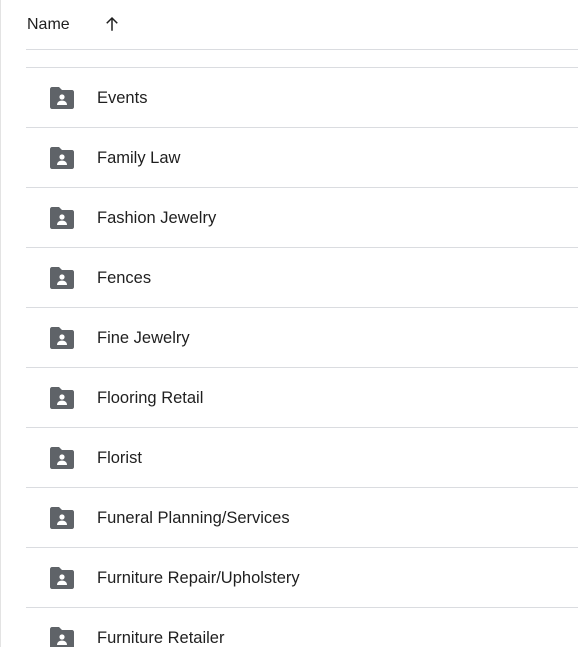 The height and width of the screenshot is (647, 578). What do you see at coordinates (302, 25) in the screenshot?
I see `column-header: Name` at bounding box center [302, 25].